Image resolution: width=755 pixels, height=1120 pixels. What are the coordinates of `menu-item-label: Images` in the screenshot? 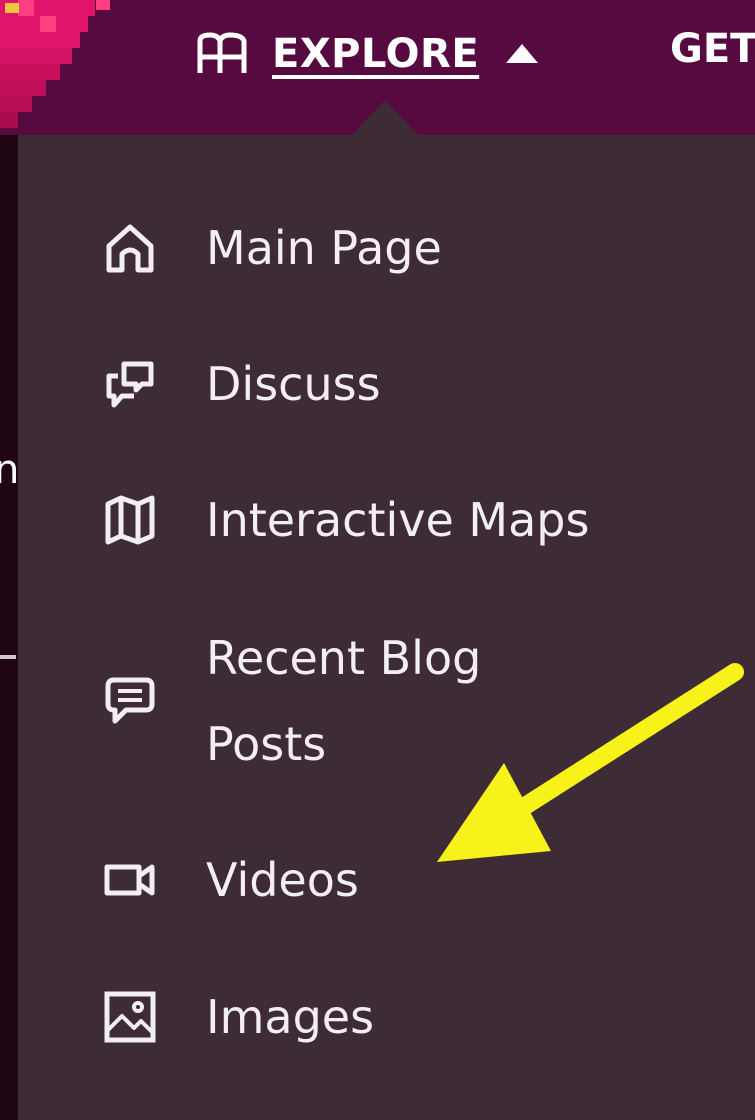 It's located at (290, 1017).